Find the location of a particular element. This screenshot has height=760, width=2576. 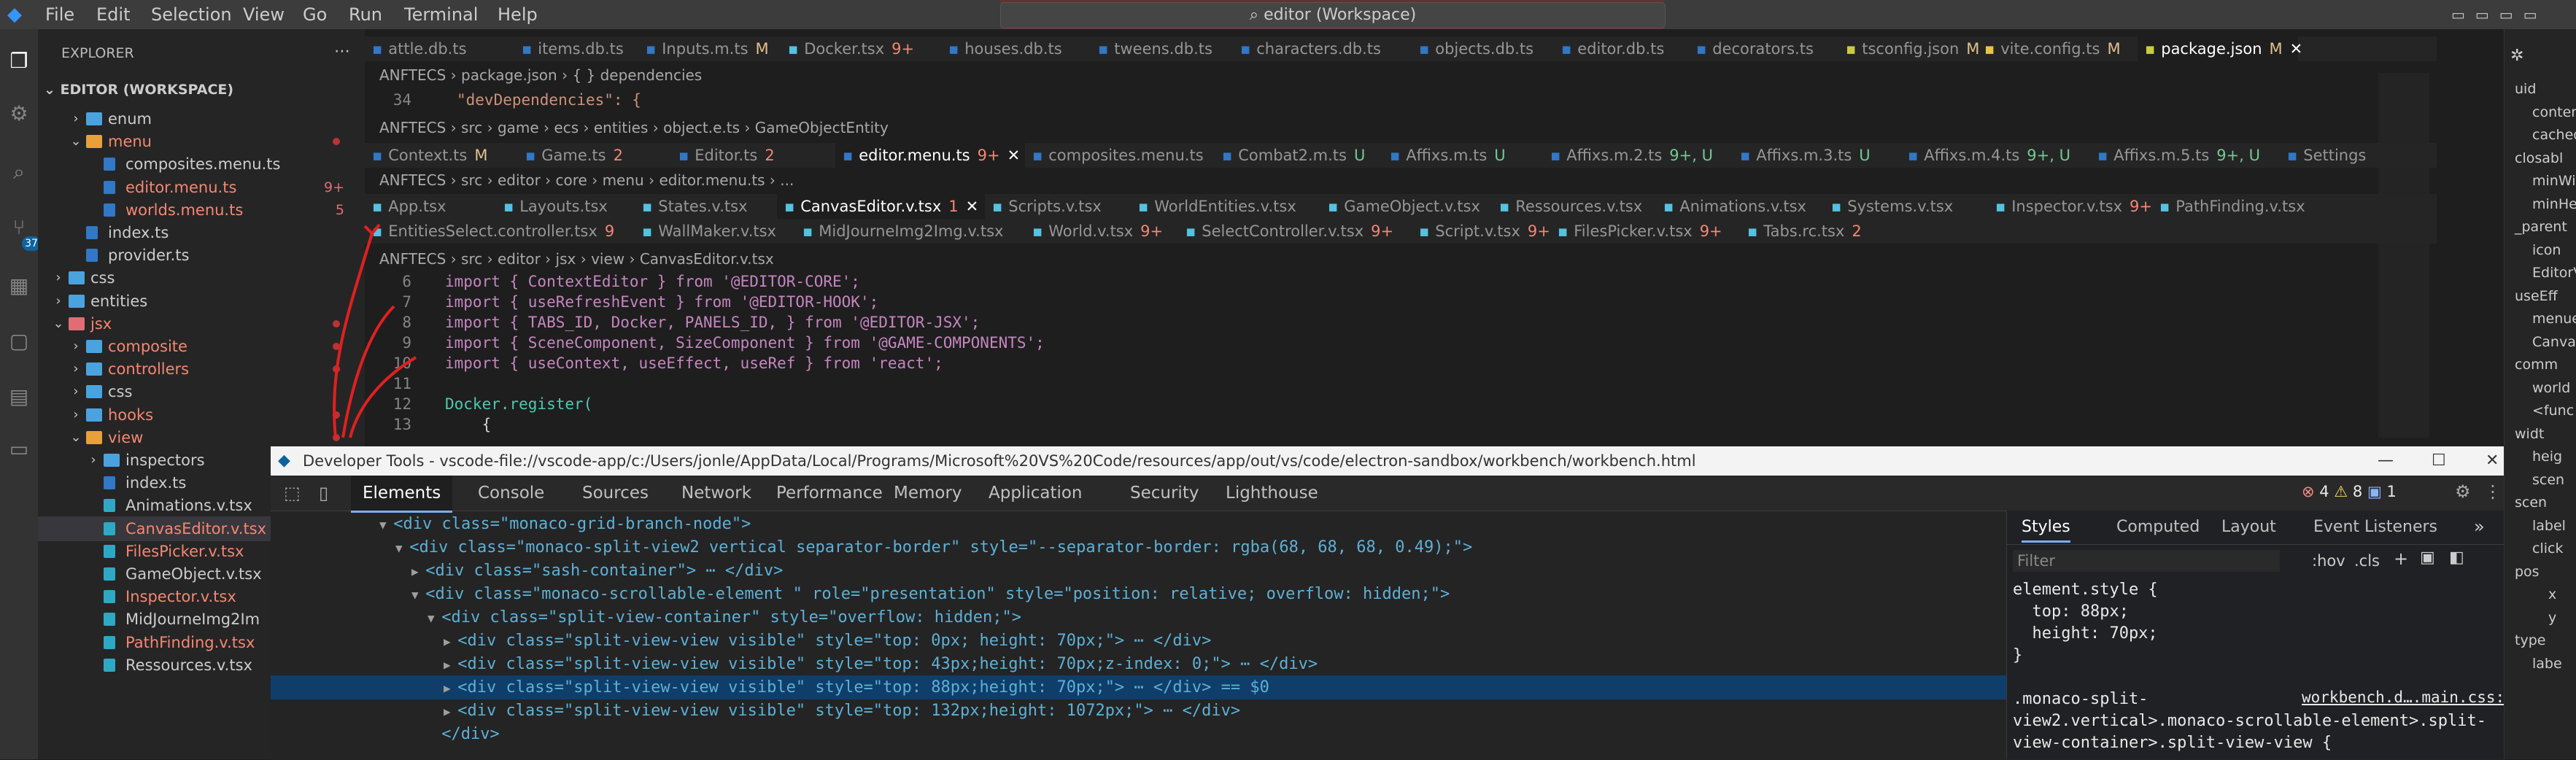

menu-view: View is located at coordinates (264, 14).